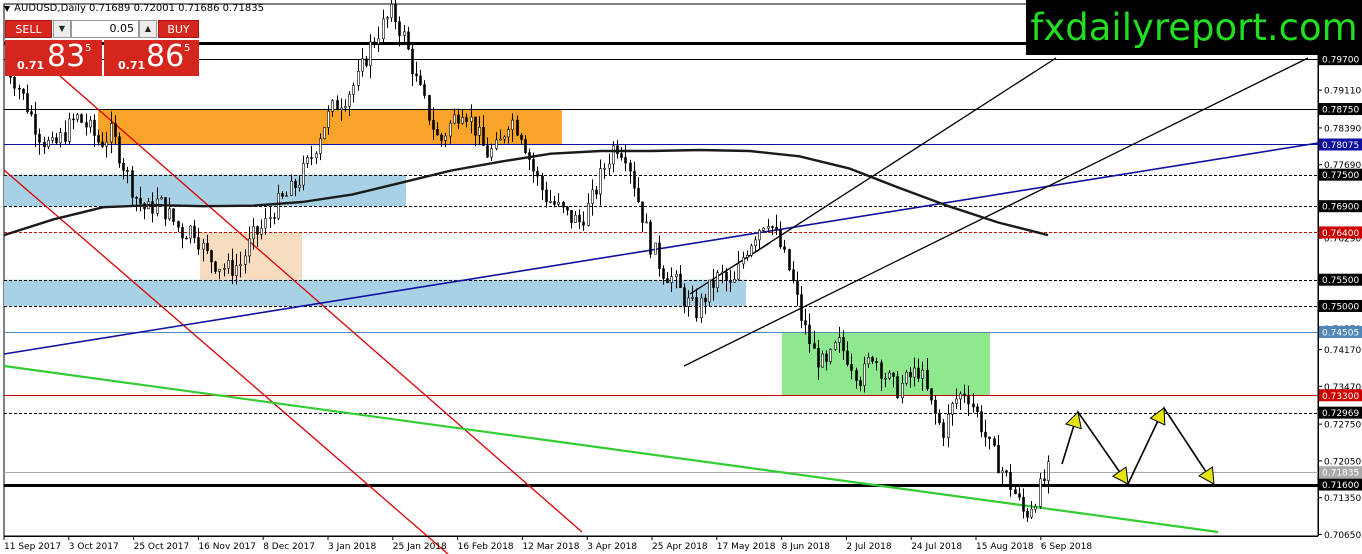 The image size is (1362, 554). I want to click on sell-price-box: 0.71 83 5, so click(53, 57).